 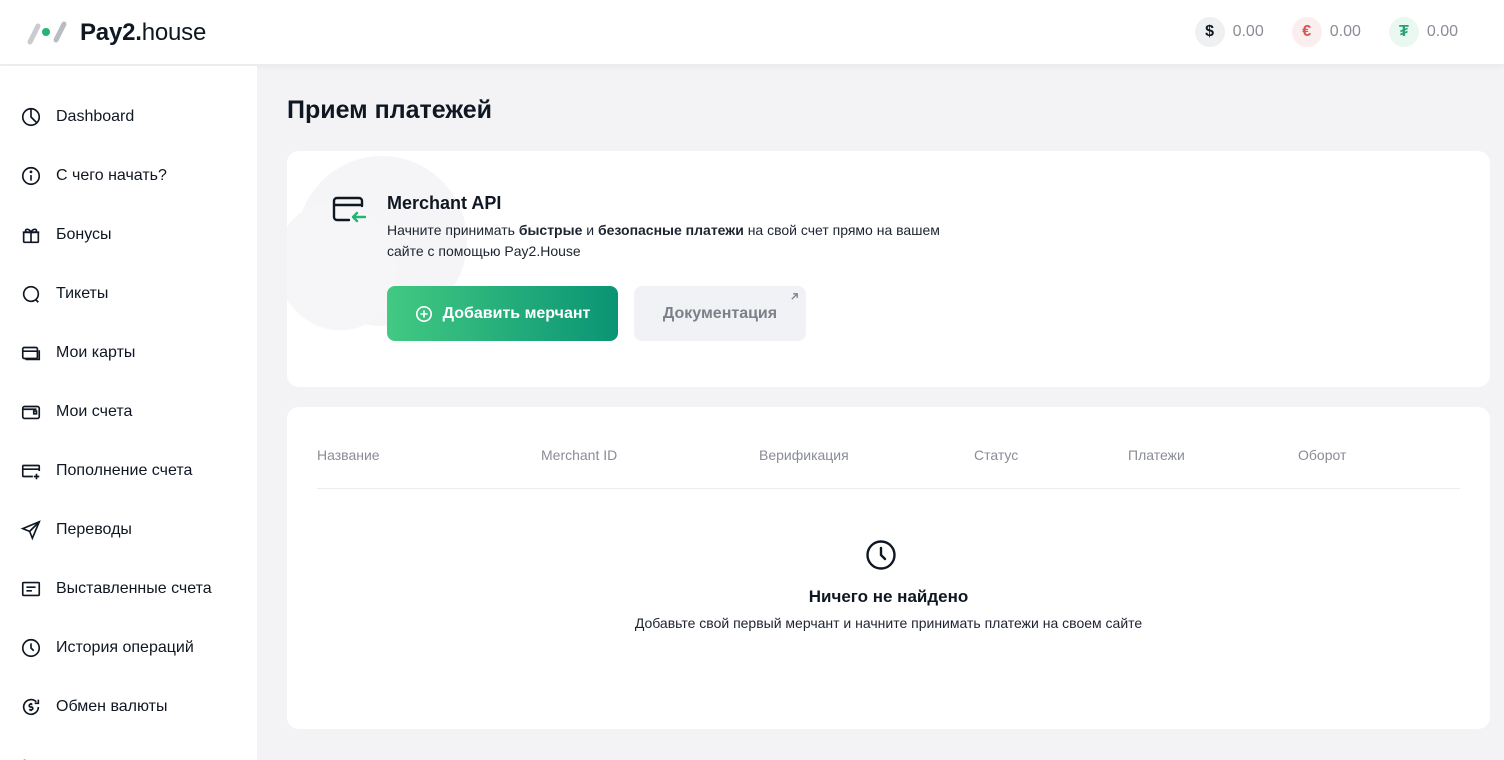 I want to click on sidebar-item-exchange: Обмен валюты, so click(x=93, y=707).